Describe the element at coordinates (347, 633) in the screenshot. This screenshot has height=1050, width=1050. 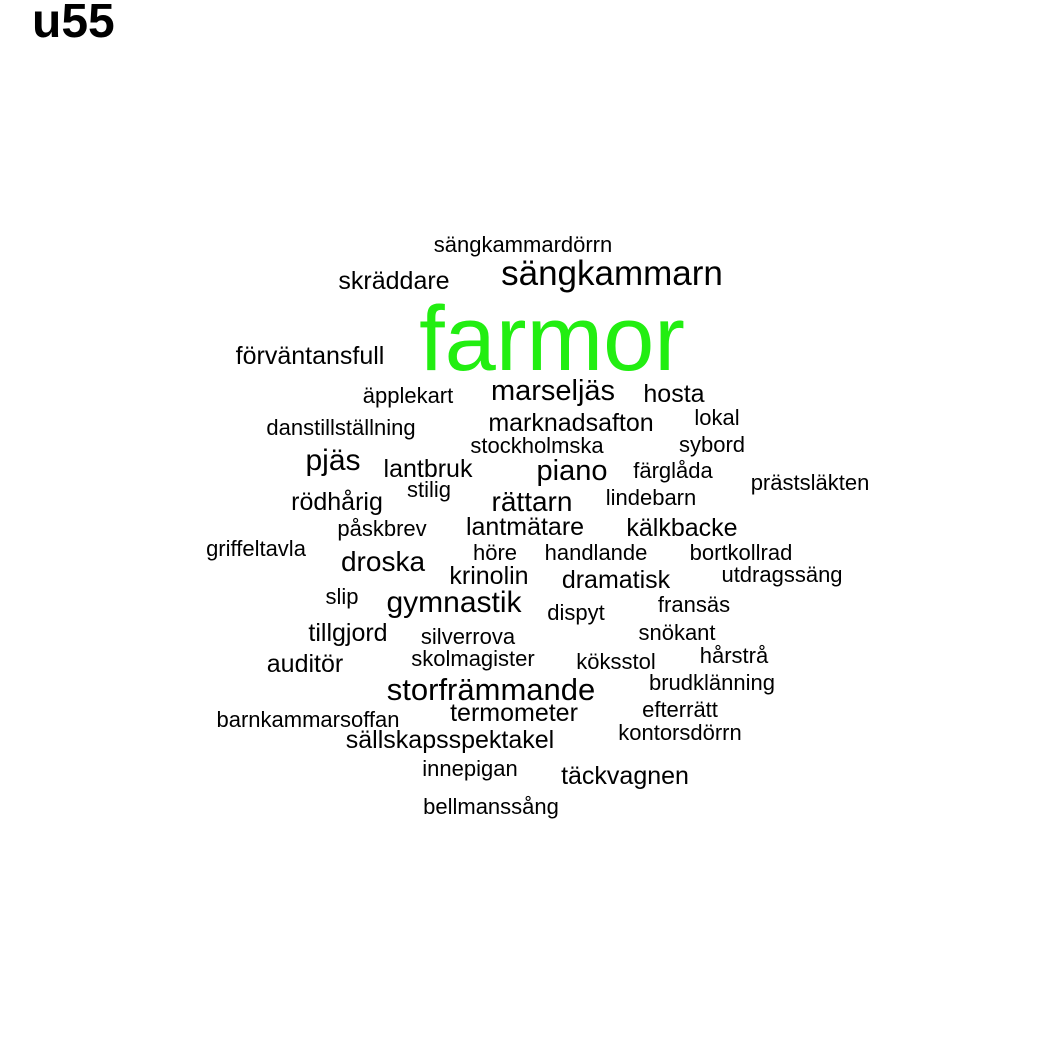
I see `word-tillgjord: tillgjord` at that location.